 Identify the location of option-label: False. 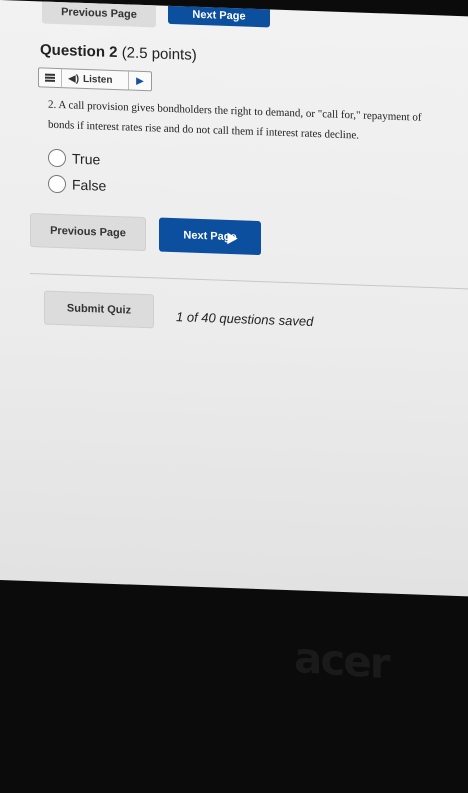
(89, 185).